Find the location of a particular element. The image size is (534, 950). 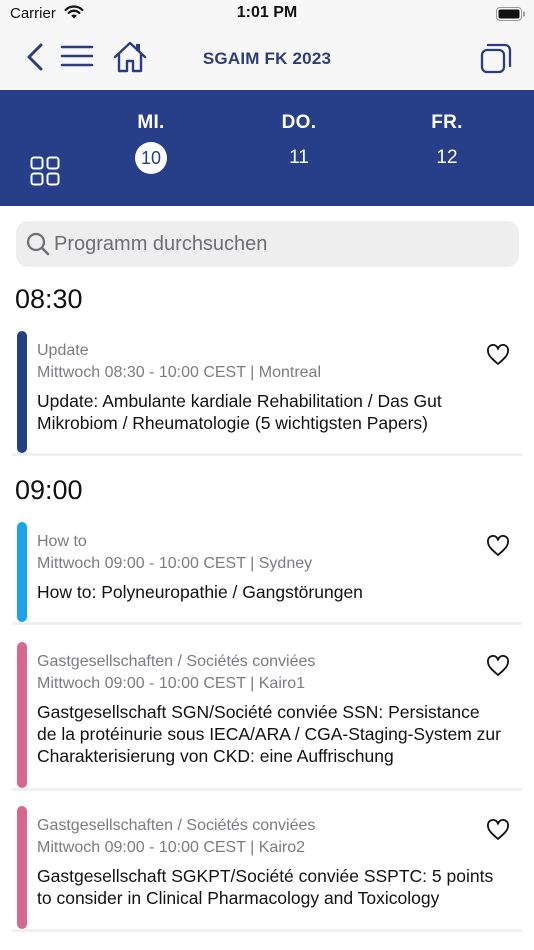

session-meta: Mittwoch 08:30 - 10:00 CEST | Montreal is located at coordinates (179, 372).